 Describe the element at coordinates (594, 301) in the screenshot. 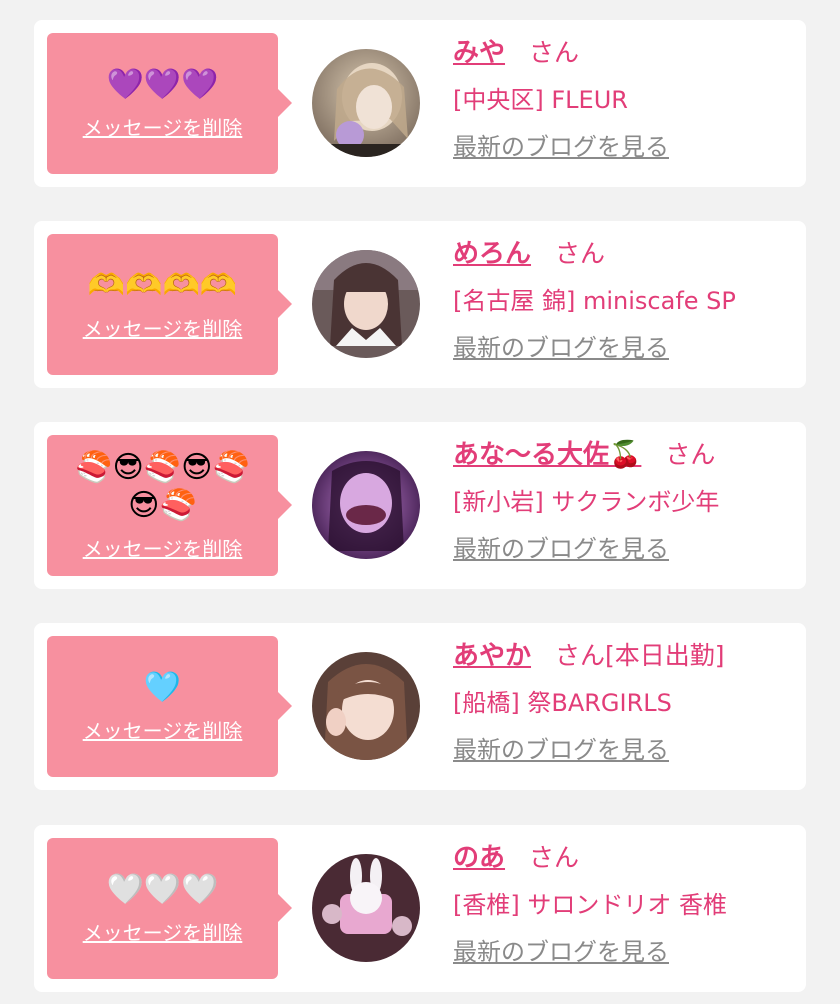

I see `shop-label: [名古屋 錦] miniscafe SP` at that location.